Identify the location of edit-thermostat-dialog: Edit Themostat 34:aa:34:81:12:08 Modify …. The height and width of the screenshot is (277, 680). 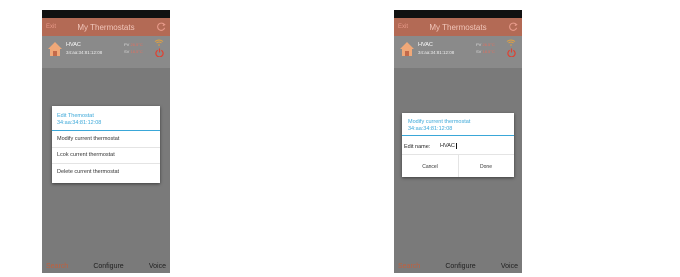
(106, 144).